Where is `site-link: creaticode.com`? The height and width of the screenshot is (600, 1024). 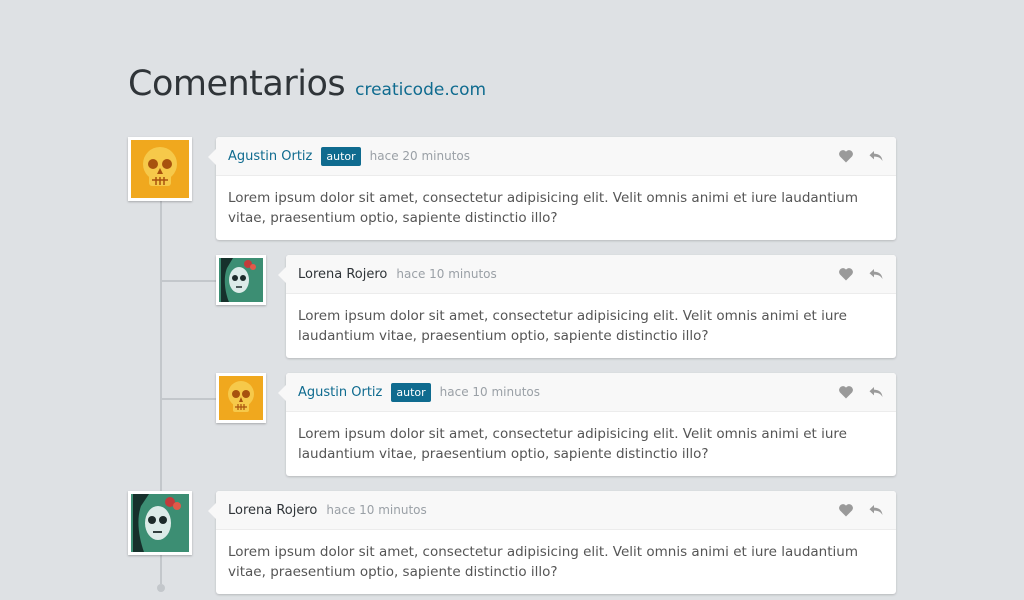
site-link: creaticode.com is located at coordinates (420, 90).